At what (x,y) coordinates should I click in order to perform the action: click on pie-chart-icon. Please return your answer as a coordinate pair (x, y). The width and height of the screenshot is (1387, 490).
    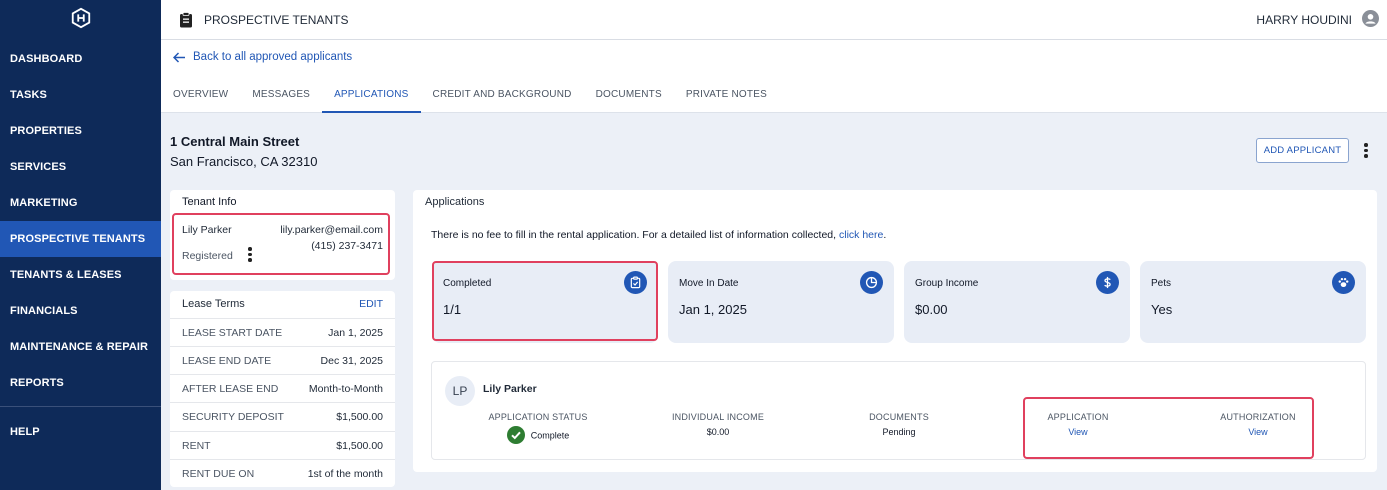
    Looking at the image, I should click on (871, 282).